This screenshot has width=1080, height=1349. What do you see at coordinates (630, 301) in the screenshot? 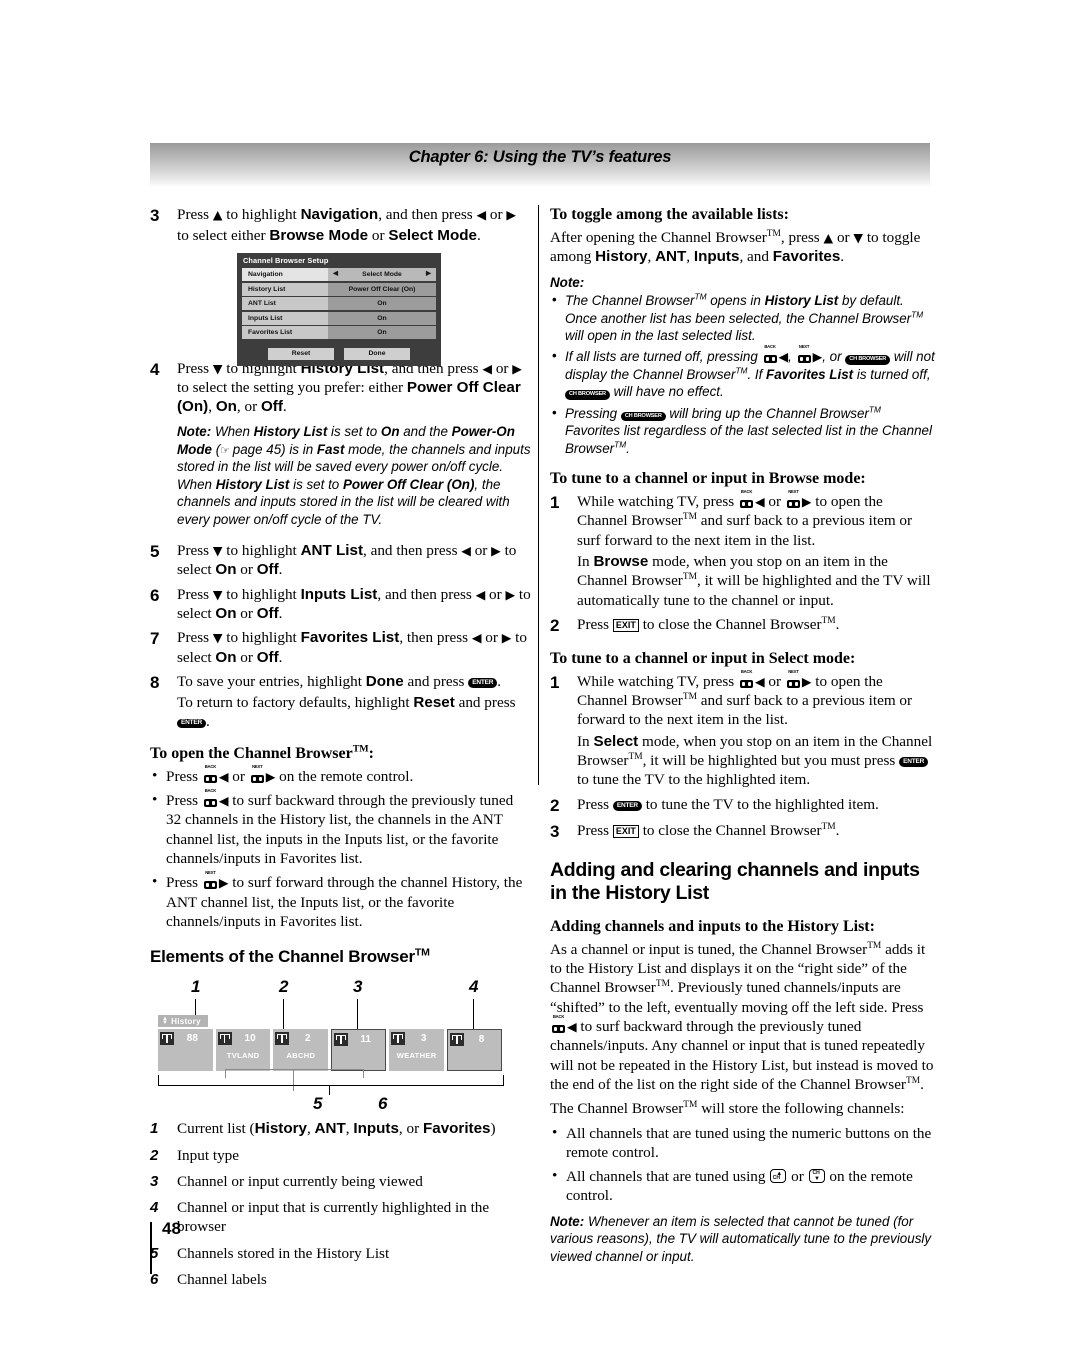
I see `tn1-t1: The Channel Browser` at bounding box center [630, 301].